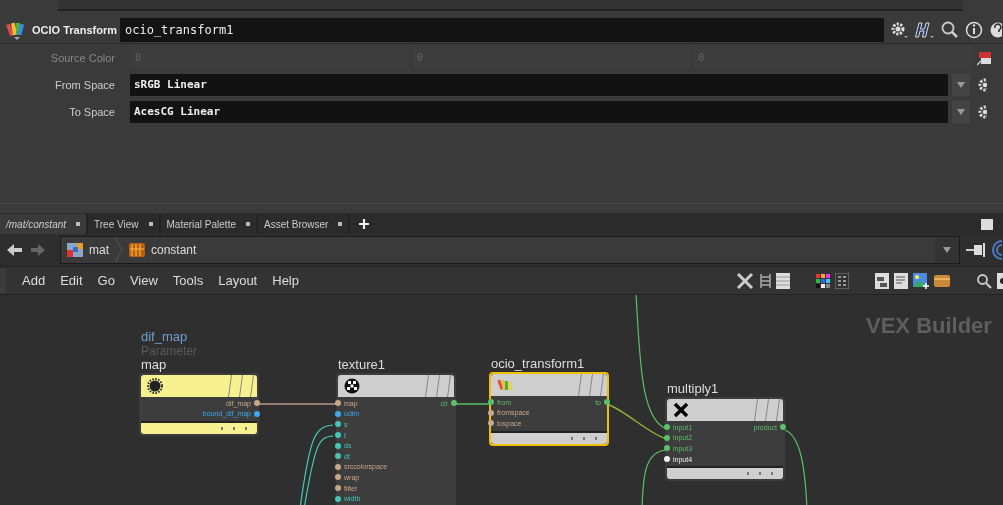 The width and height of the screenshot is (1003, 505). Describe the element at coordinates (974, 30) in the screenshot. I see `info-icon` at that location.